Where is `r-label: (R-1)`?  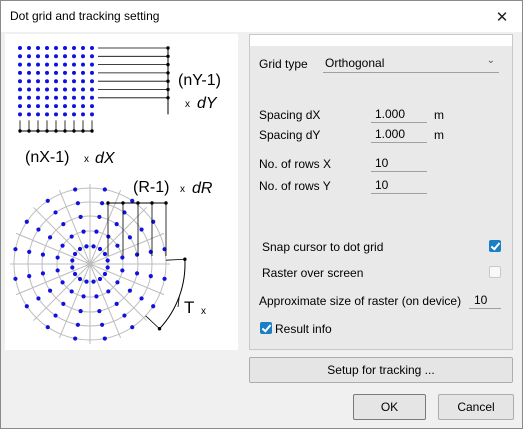 r-label: (R-1) is located at coordinates (151, 187).